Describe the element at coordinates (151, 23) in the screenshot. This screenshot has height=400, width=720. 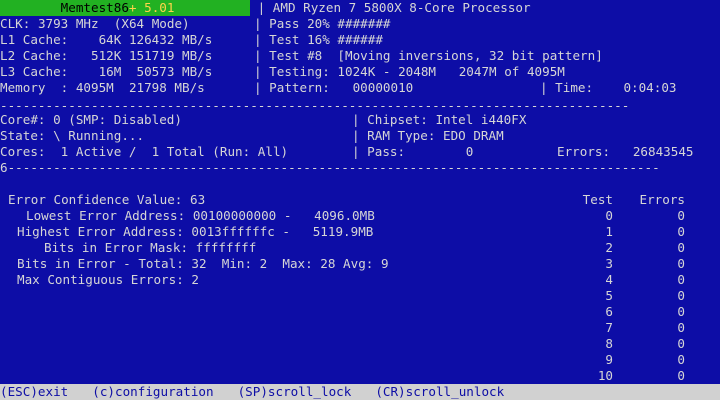
I see `clk-mode: (X64 Mode)` at that location.